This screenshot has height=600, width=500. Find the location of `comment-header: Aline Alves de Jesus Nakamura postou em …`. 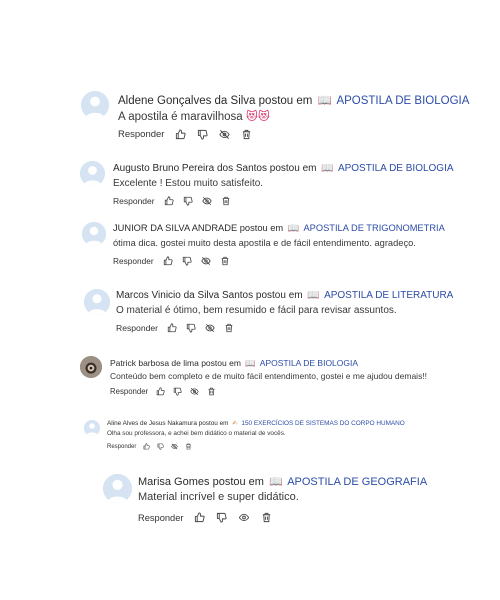

comment-header: Aline Alves de Jesus Nakamura postou em … is located at coordinates (256, 423).